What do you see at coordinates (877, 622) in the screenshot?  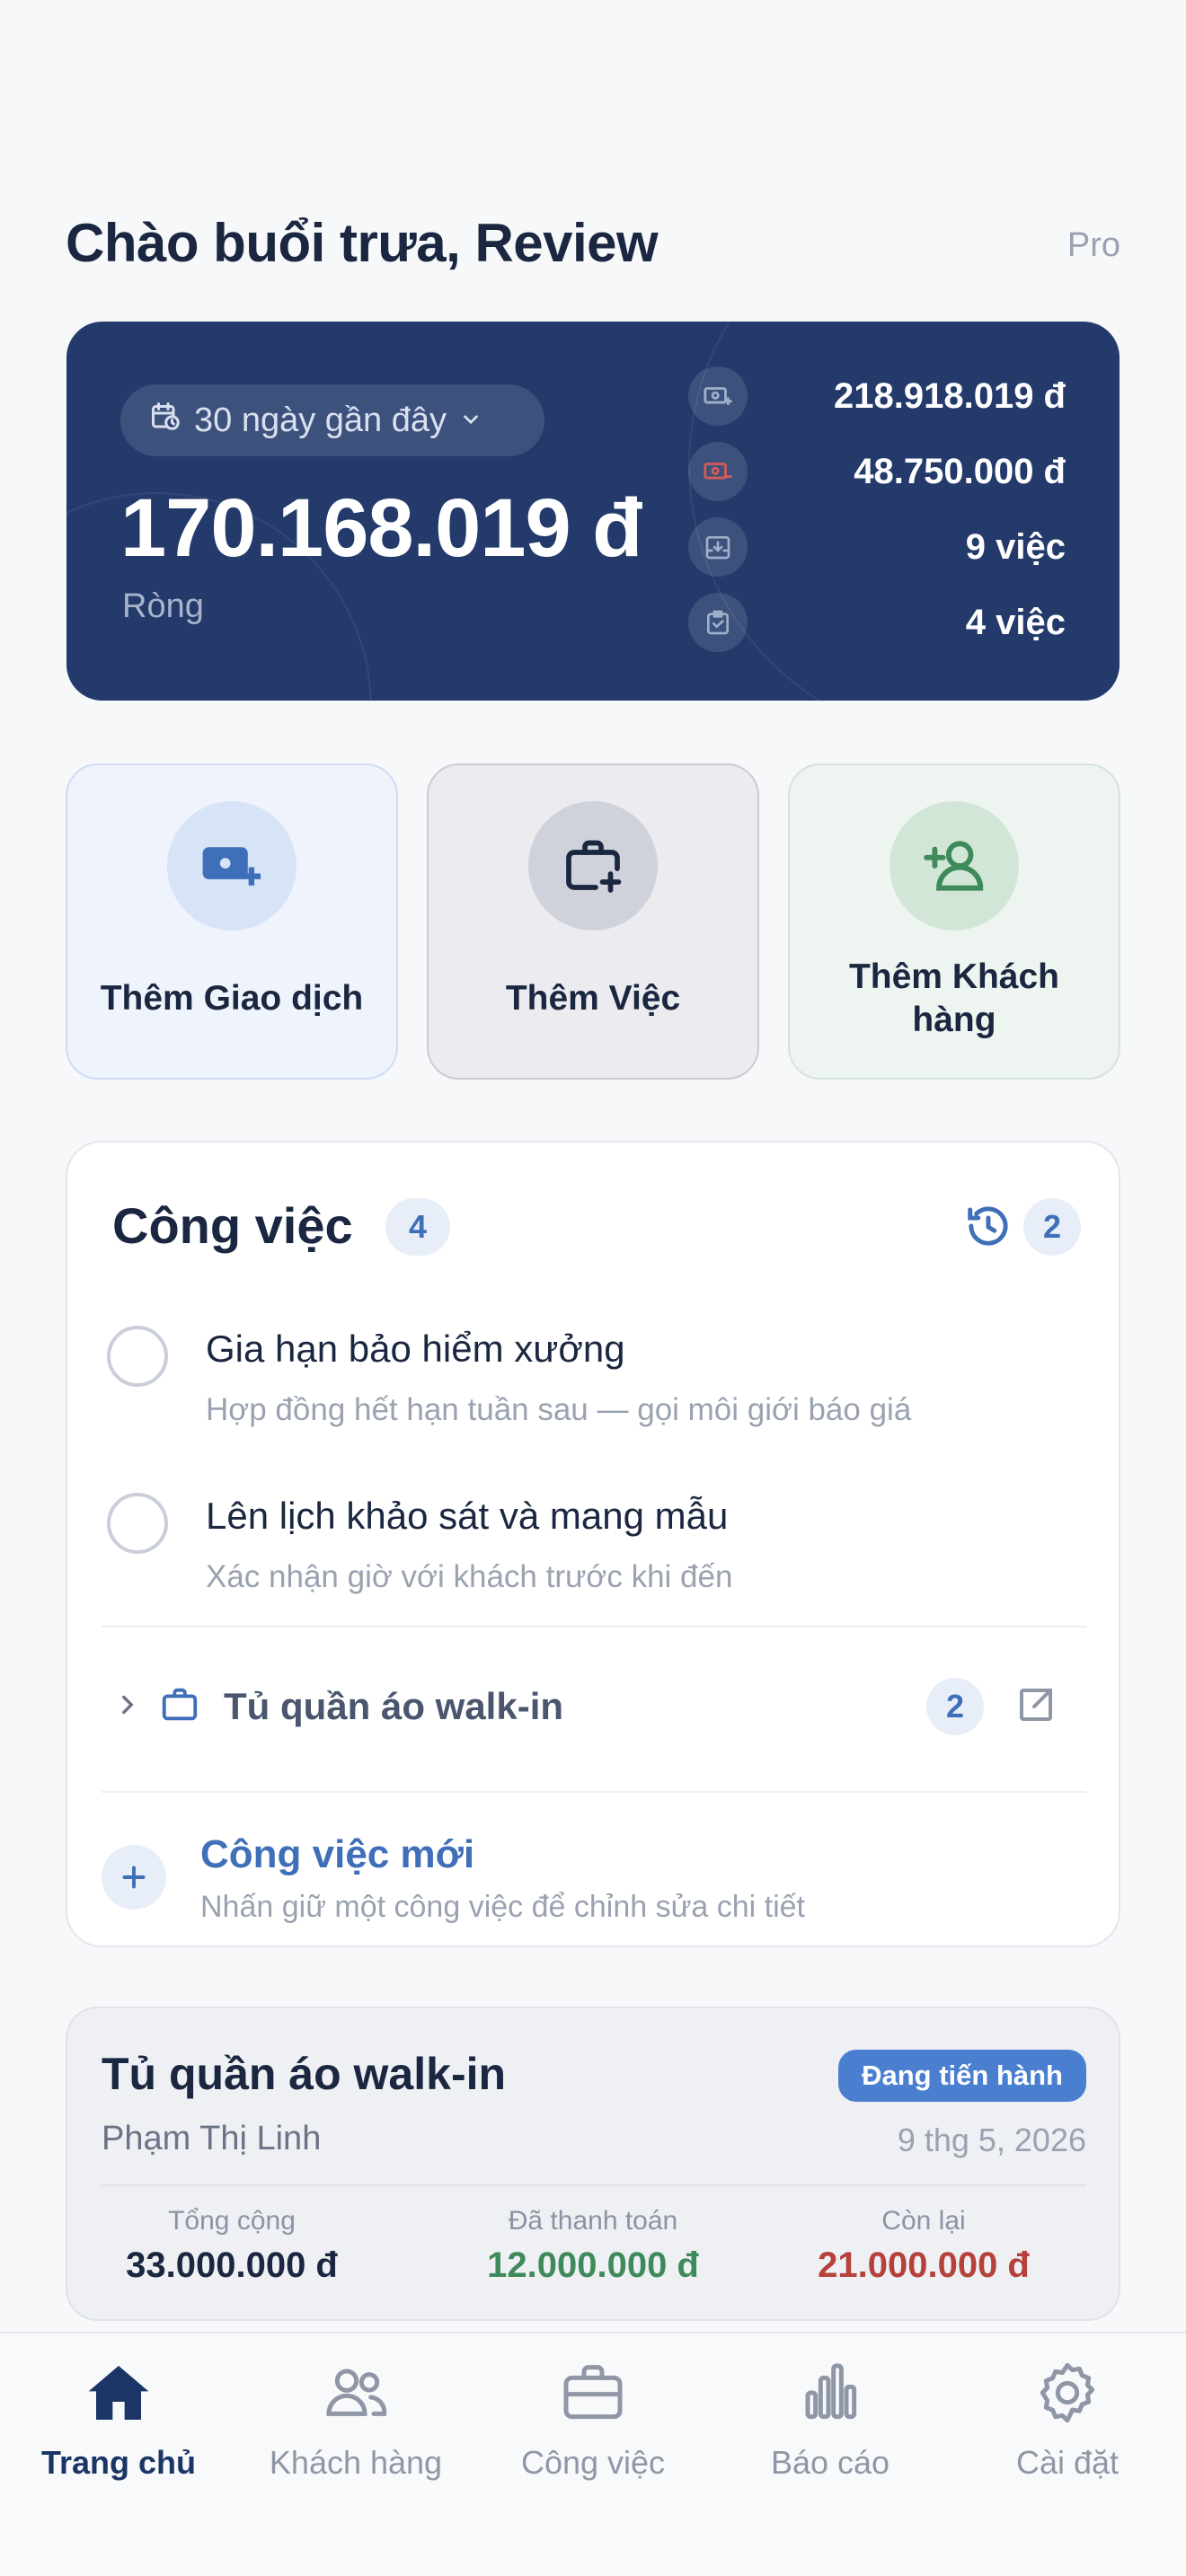 I see `done-jobs-stat: 4 việc` at bounding box center [877, 622].